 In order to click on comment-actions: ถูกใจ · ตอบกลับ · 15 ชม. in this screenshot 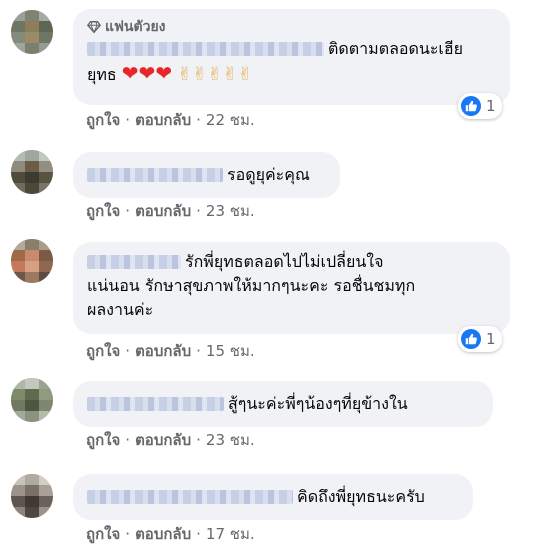, I will do `click(170, 351)`.